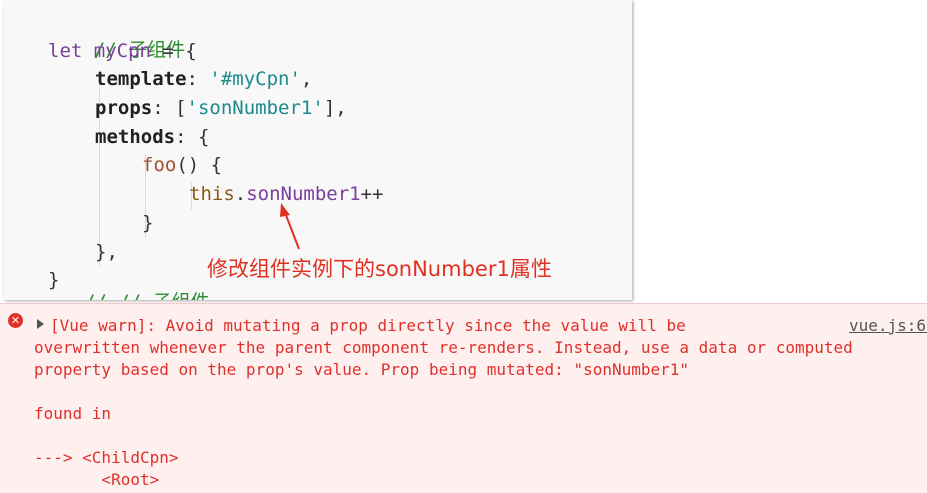 The image size is (927, 493). I want to click on function-signature: () {, so click(199, 165).